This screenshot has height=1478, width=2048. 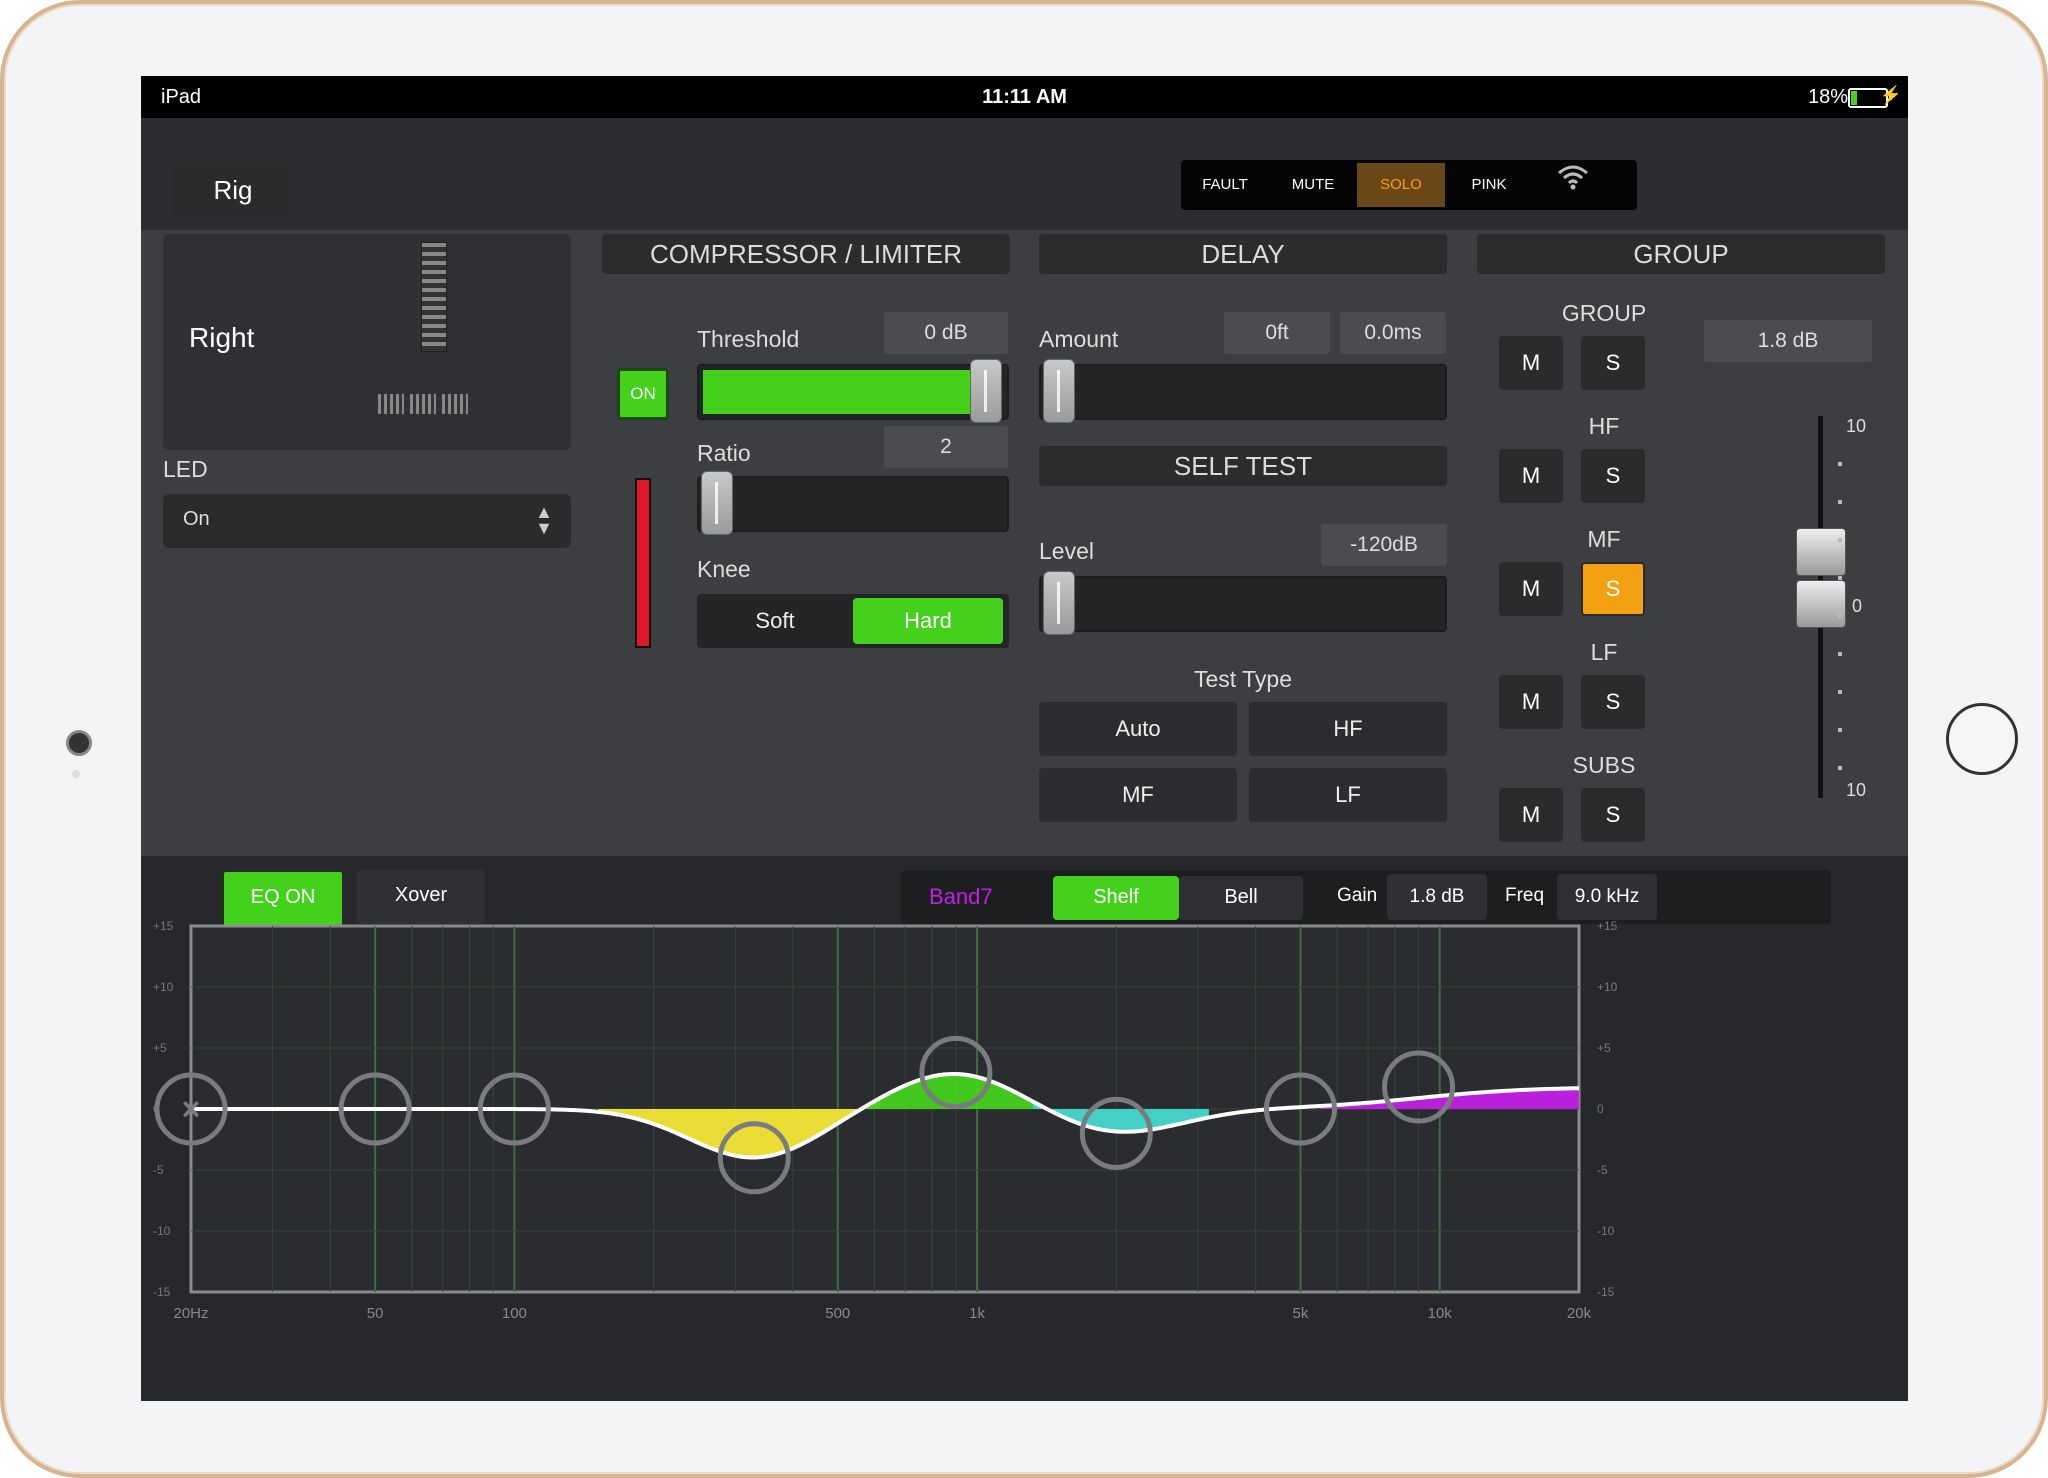 I want to click on knee-soft-button: Soft, so click(x=775, y=621).